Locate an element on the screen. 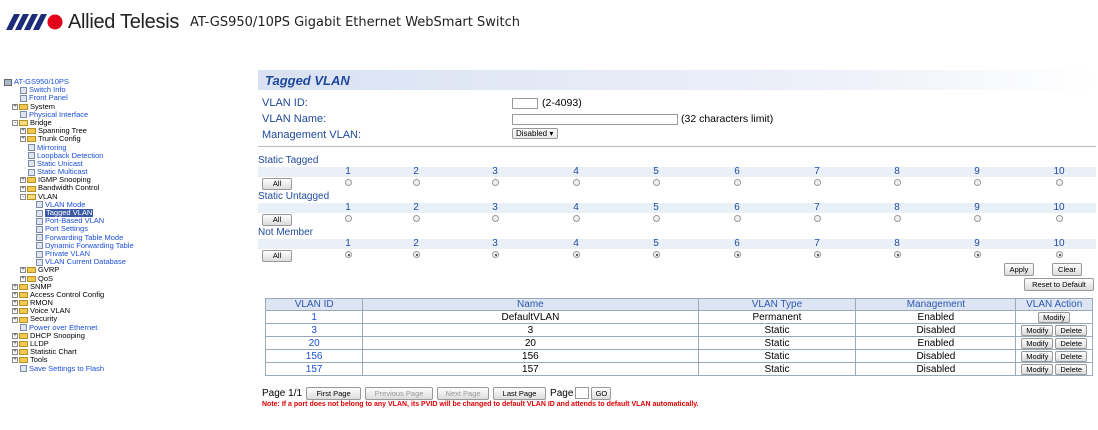 The image size is (1098, 430). table-cell-type: Static is located at coordinates (777, 369).